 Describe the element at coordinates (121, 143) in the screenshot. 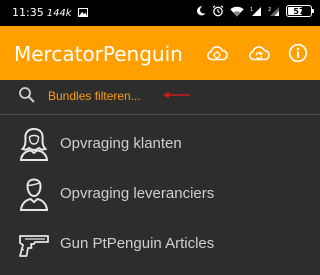

I see `list-item-label: Opvraging klanten` at that location.